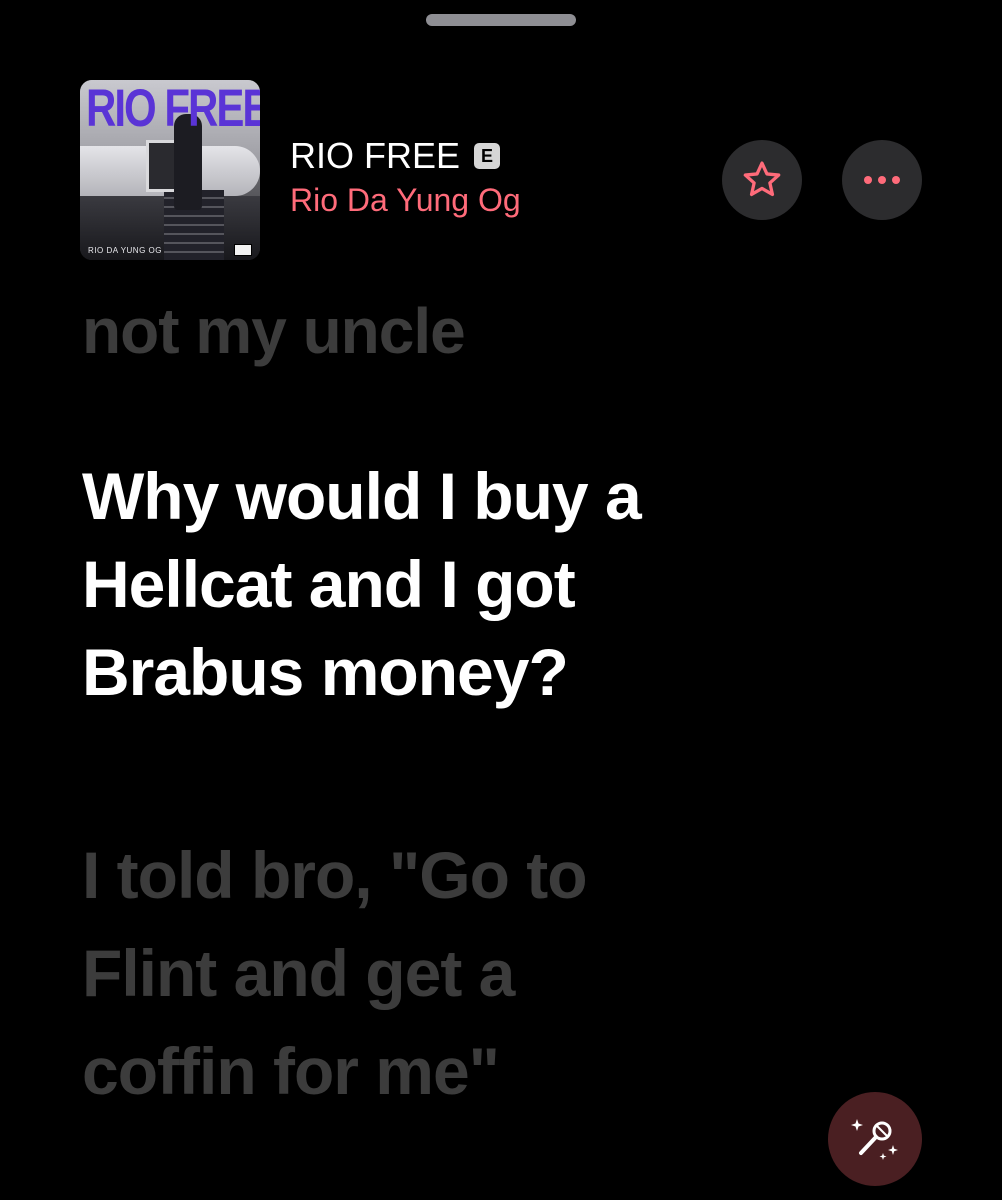  What do you see at coordinates (487, 156) in the screenshot?
I see `explicit-badge: E` at bounding box center [487, 156].